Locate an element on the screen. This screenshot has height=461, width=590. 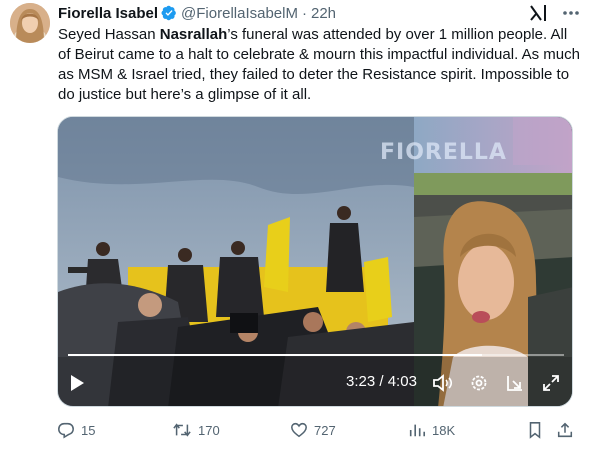
tweet-text-bold: Nasrallah is located at coordinates (193, 34).